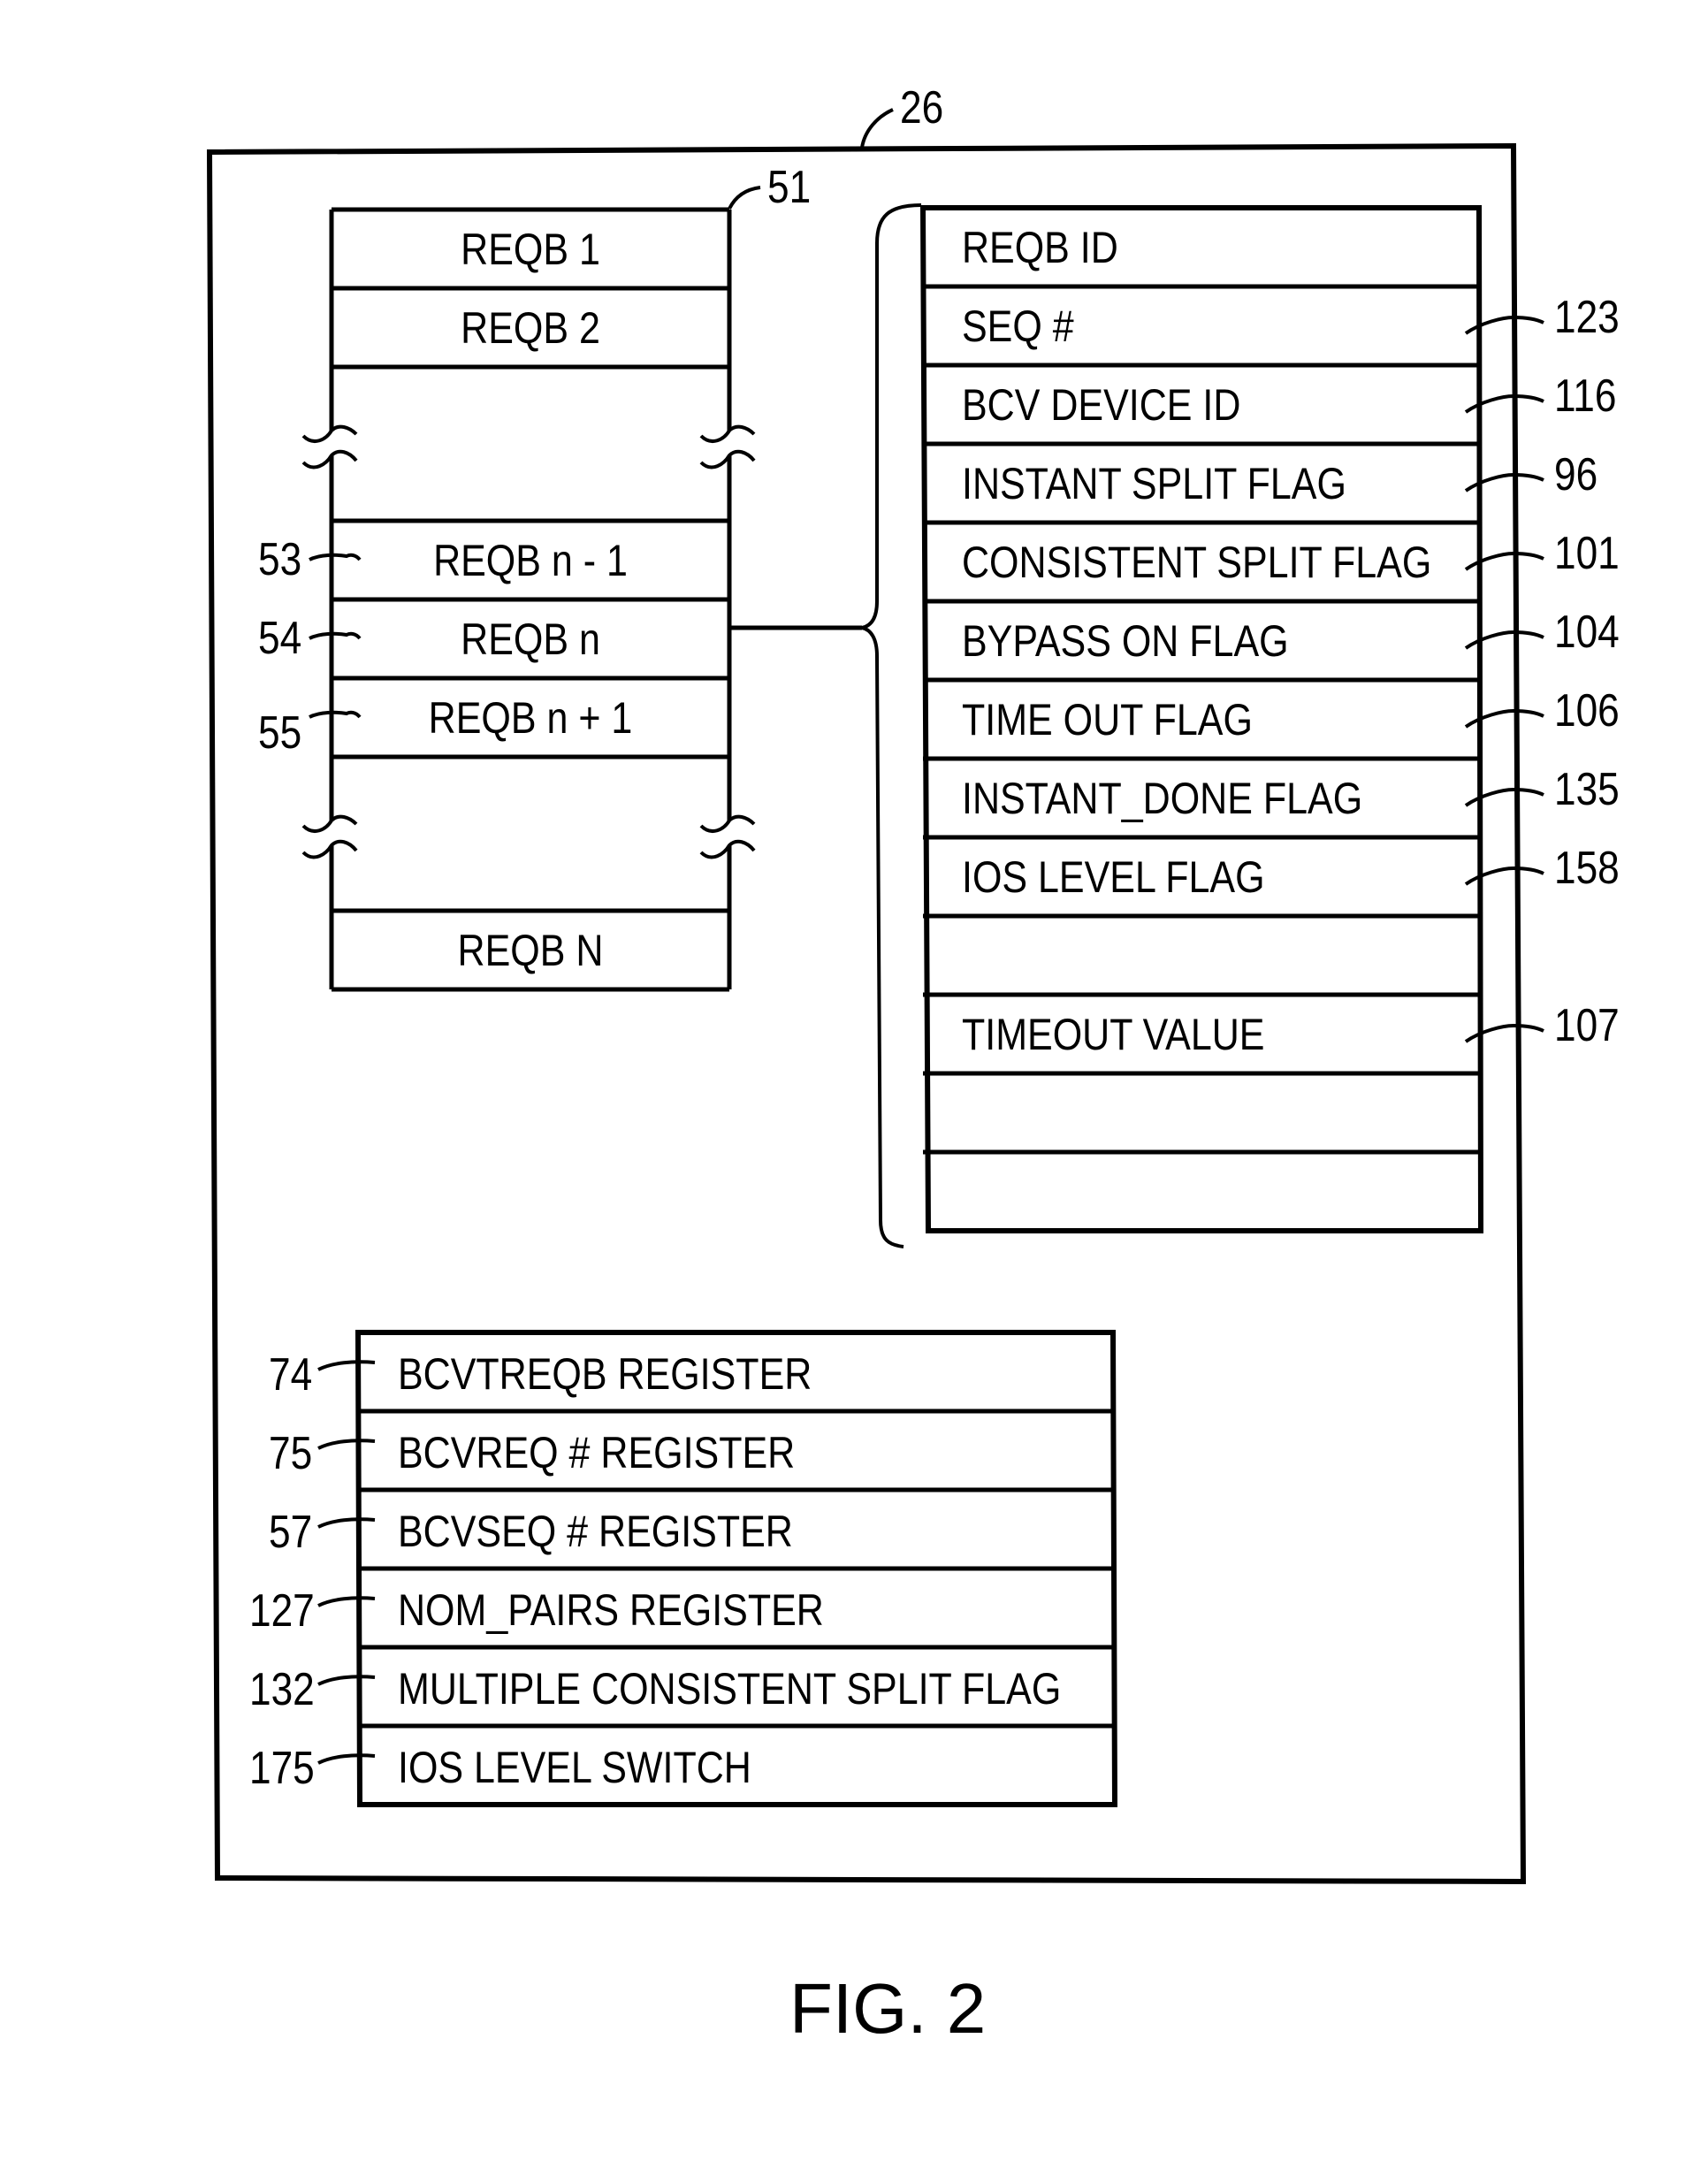 Image resolution: width=1708 pixels, height=2168 pixels. What do you see at coordinates (1040, 247) in the screenshot?
I see `detail-field-label: REQB ID` at bounding box center [1040, 247].